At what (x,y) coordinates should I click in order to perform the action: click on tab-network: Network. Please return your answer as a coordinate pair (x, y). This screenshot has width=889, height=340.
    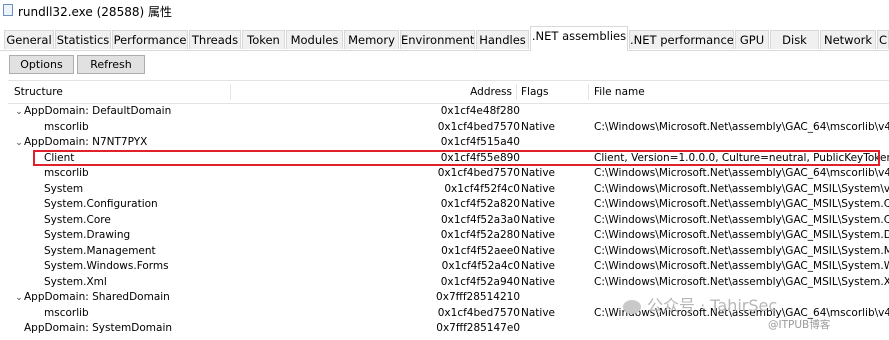
    Looking at the image, I should click on (848, 39).